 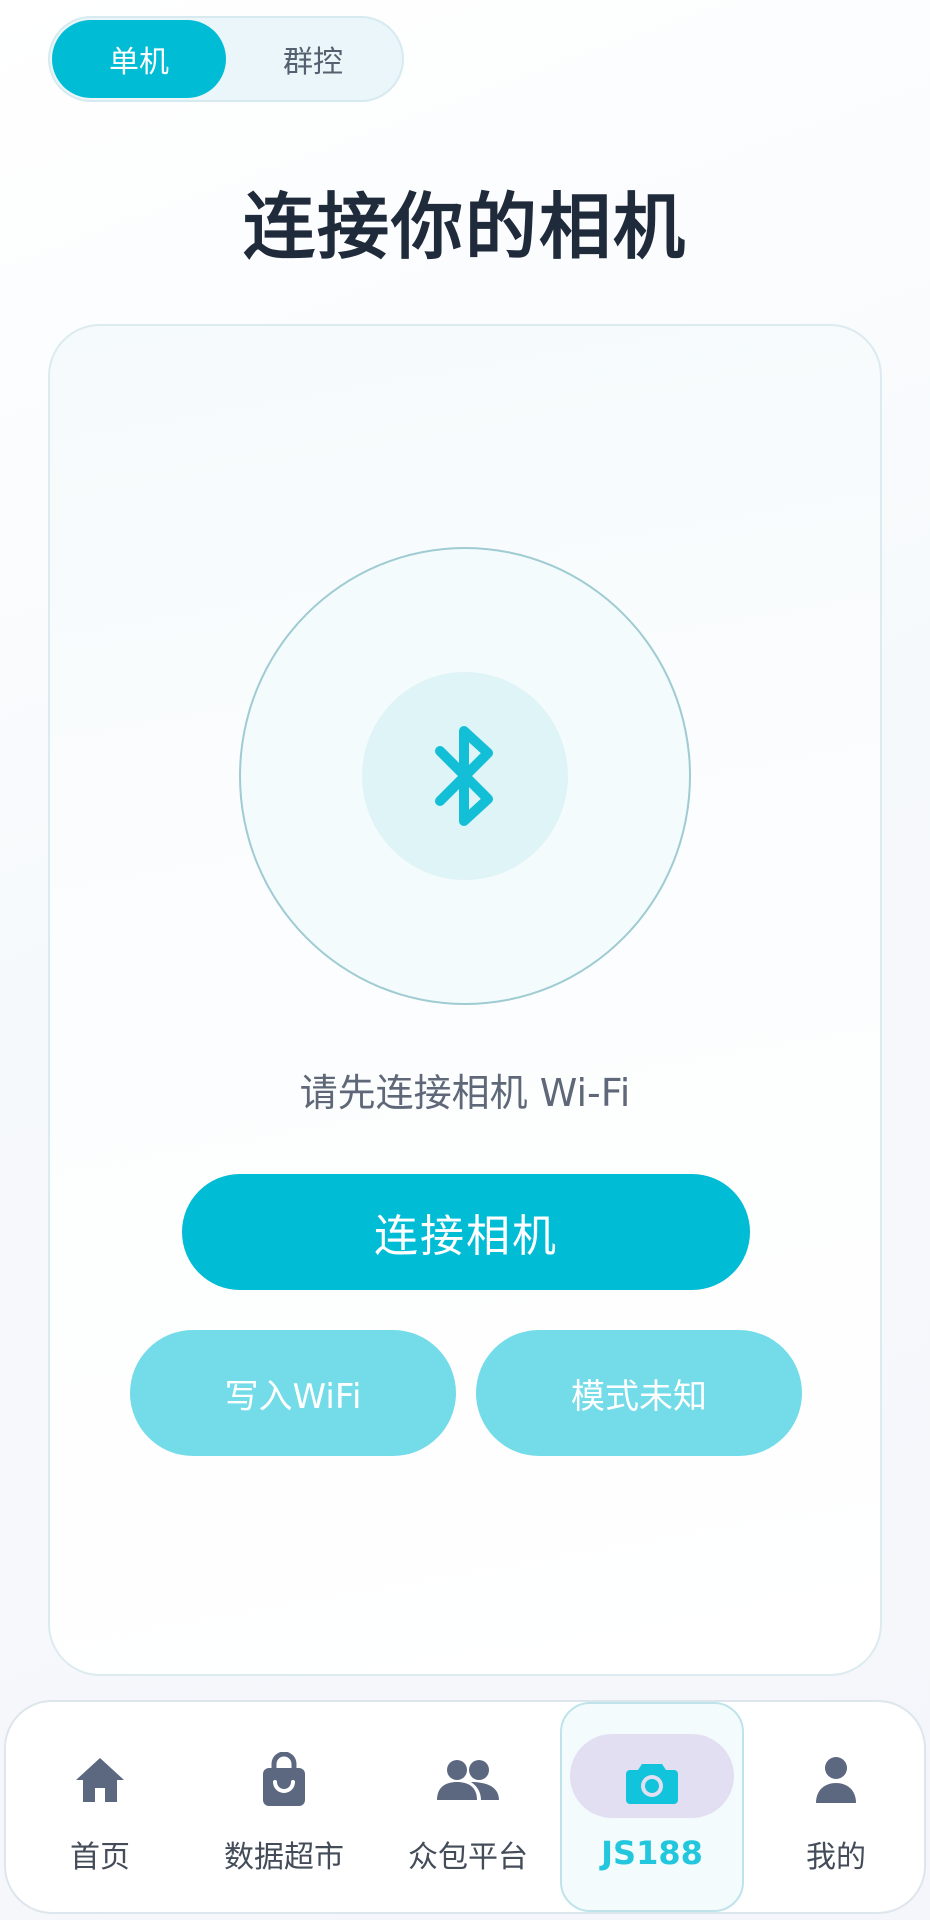 I want to click on person-icon, so click(x=836, y=1780).